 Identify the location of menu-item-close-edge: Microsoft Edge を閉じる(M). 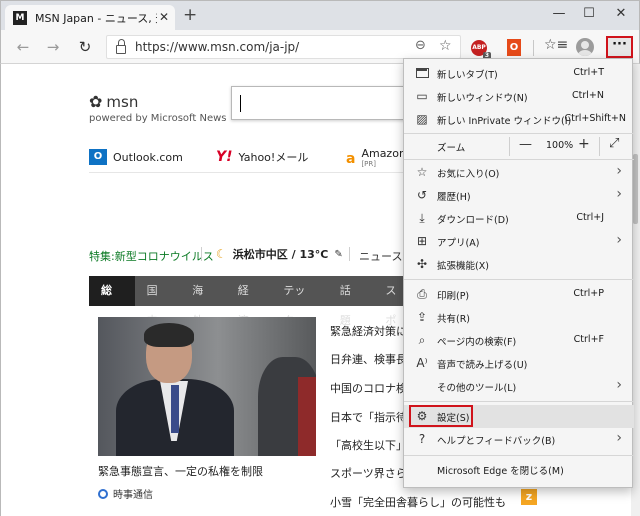
(519, 469).